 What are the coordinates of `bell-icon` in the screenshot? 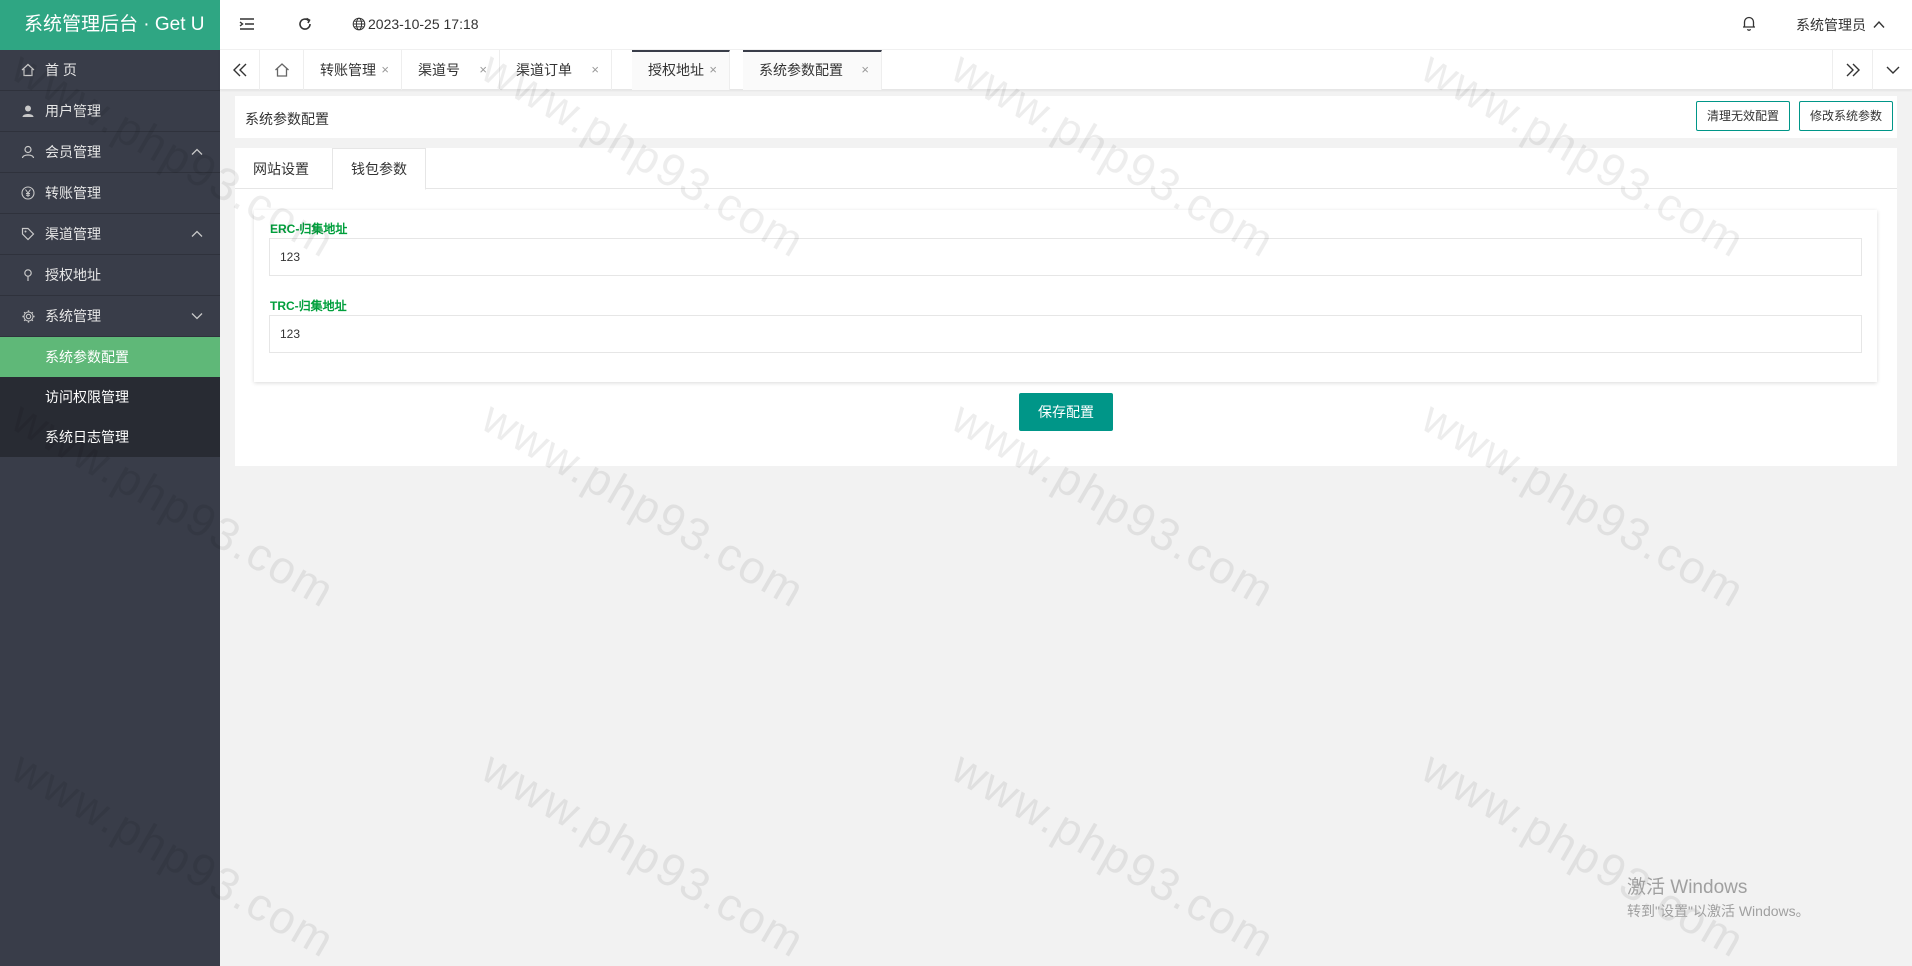 It's located at (1750, 24).